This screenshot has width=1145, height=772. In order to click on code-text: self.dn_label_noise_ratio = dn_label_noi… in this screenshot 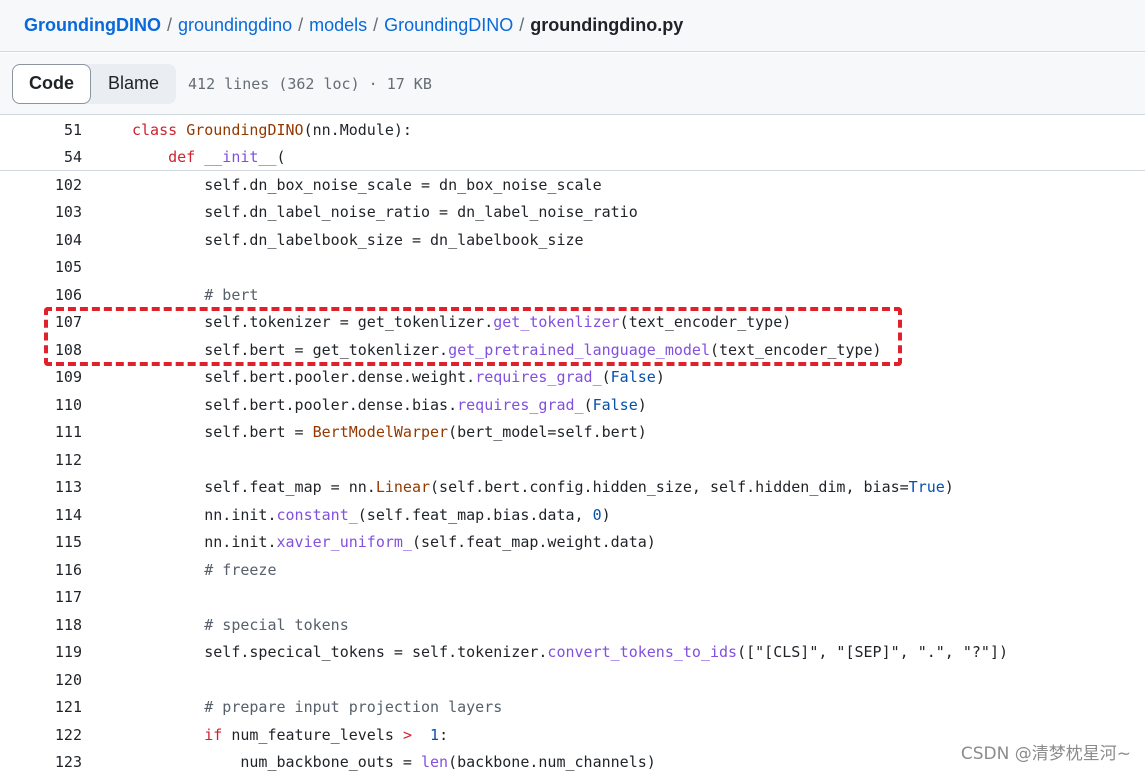, I will do `click(421, 212)`.